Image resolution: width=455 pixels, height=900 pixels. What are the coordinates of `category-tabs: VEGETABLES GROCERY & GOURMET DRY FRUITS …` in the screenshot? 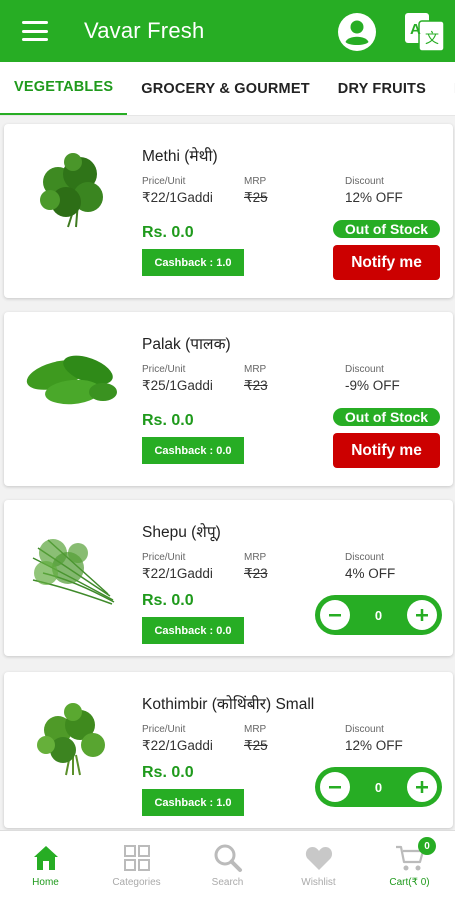 It's located at (227, 89).